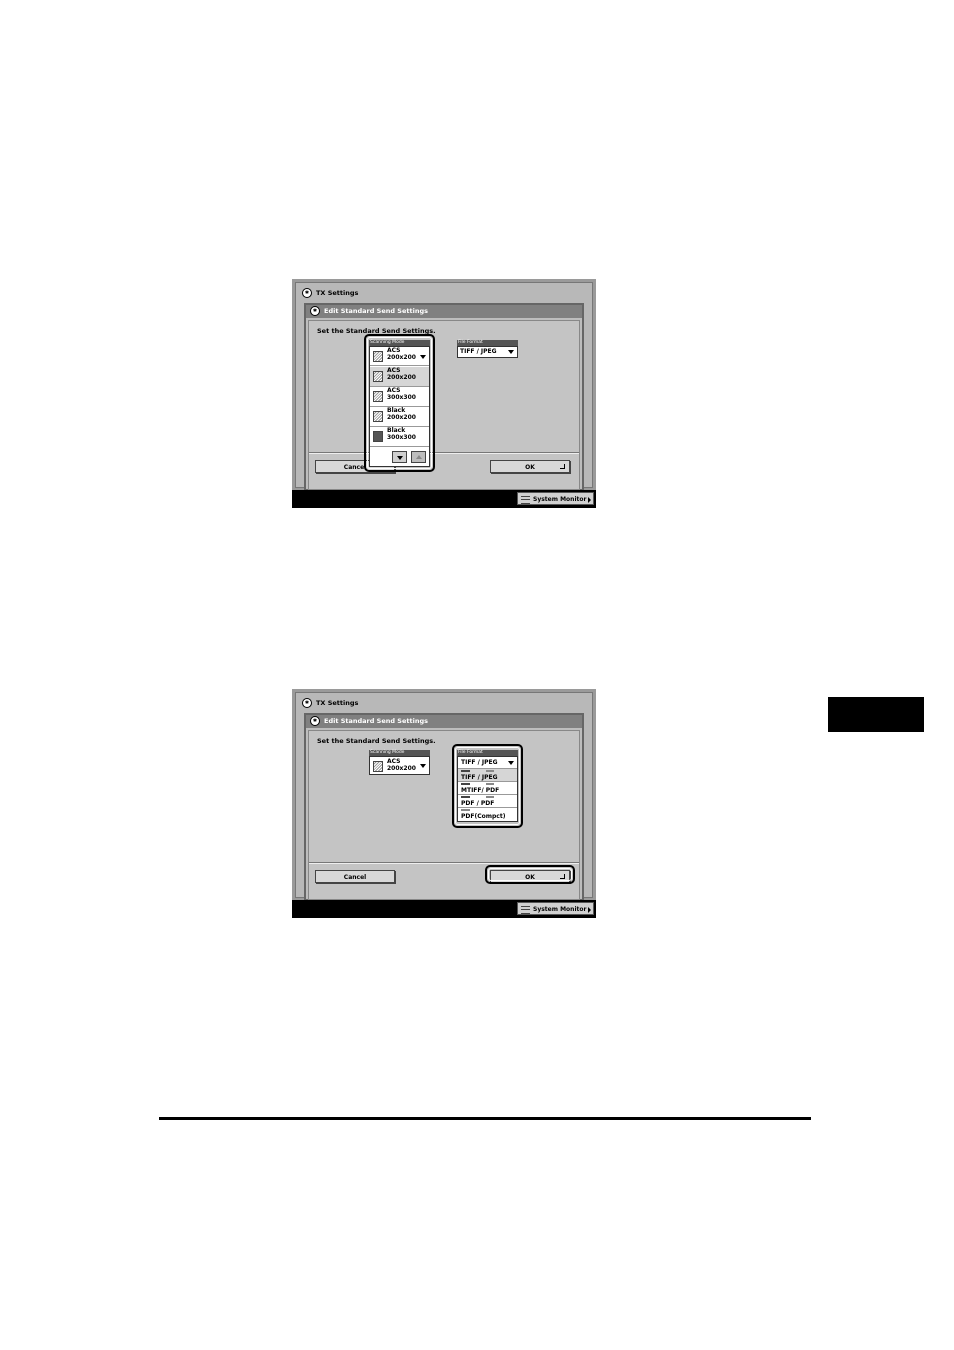 The height and width of the screenshot is (1350, 954). I want to click on ok-highlight-frame, so click(530, 874).